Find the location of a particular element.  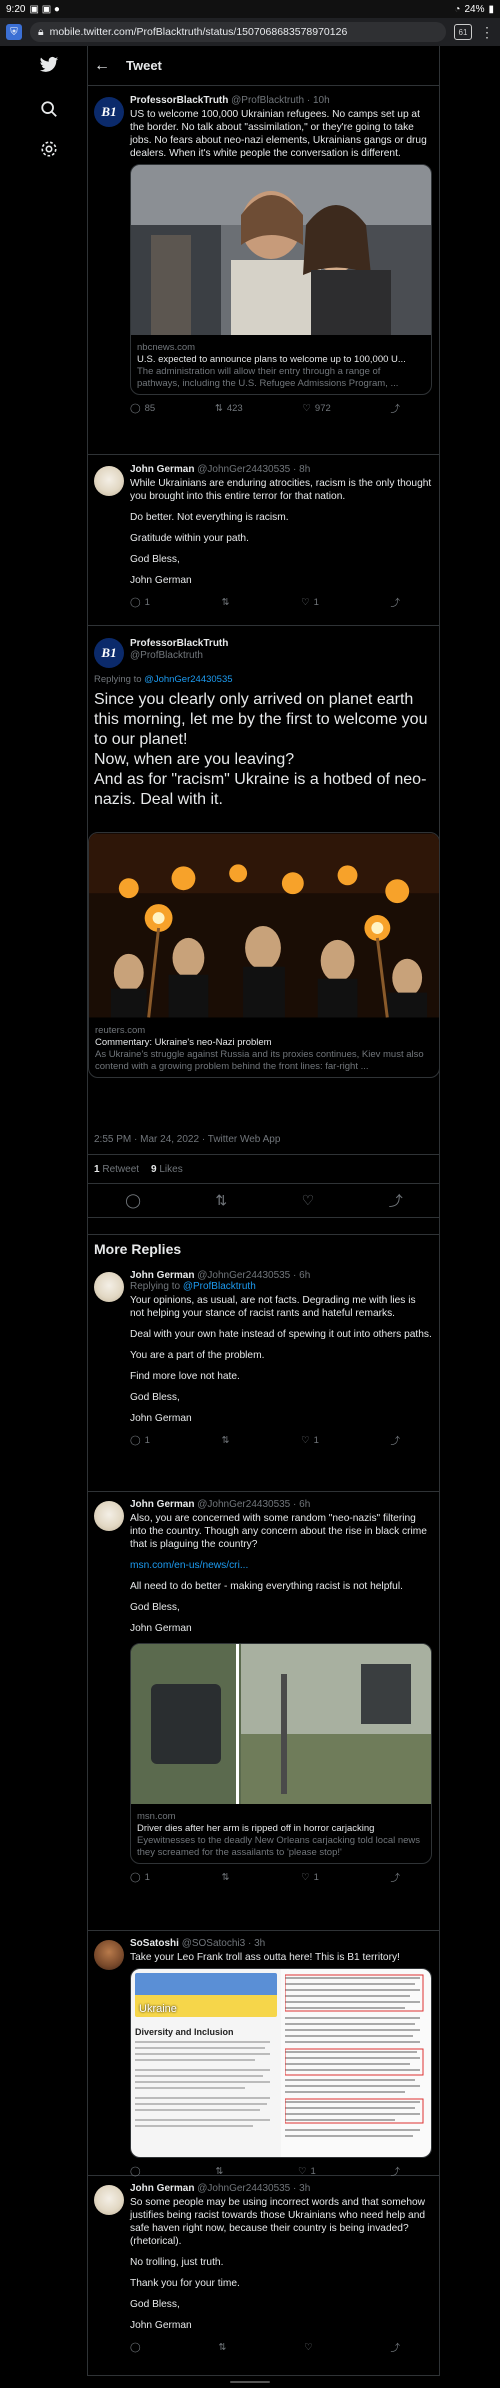

search-icon is located at coordinates (49, 109).